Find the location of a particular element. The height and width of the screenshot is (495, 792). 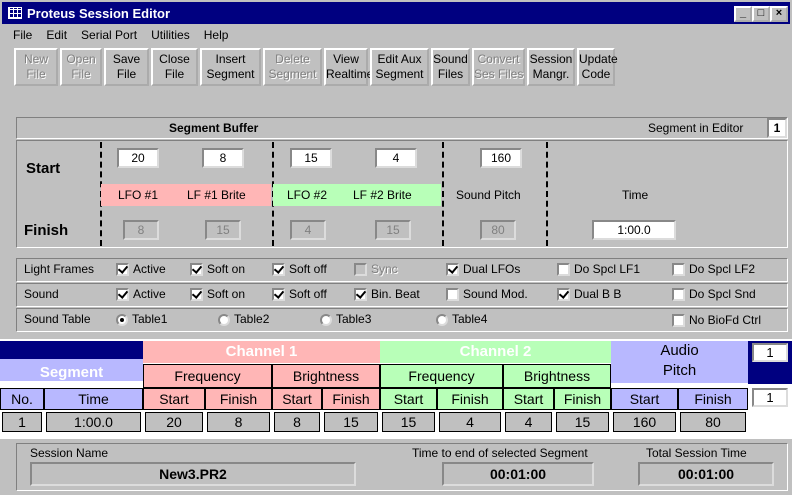

ch2-frequency-header: Frequency is located at coordinates (441, 376).